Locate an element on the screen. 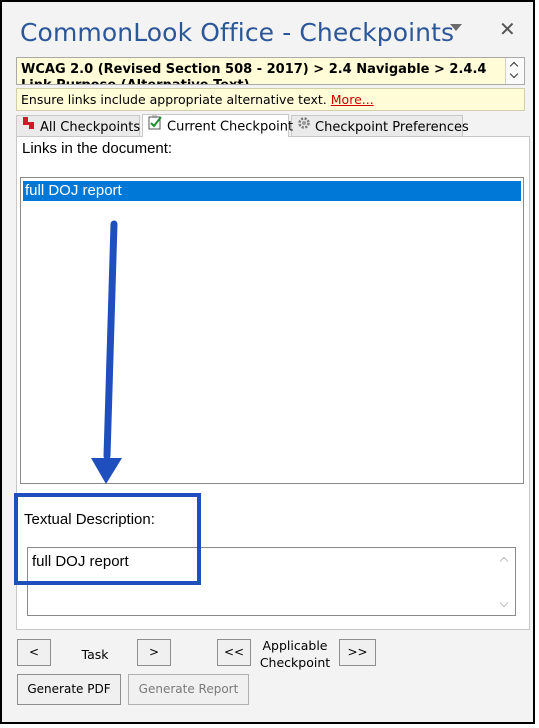  textual-description-field: full DOJ report is located at coordinates (271, 581).